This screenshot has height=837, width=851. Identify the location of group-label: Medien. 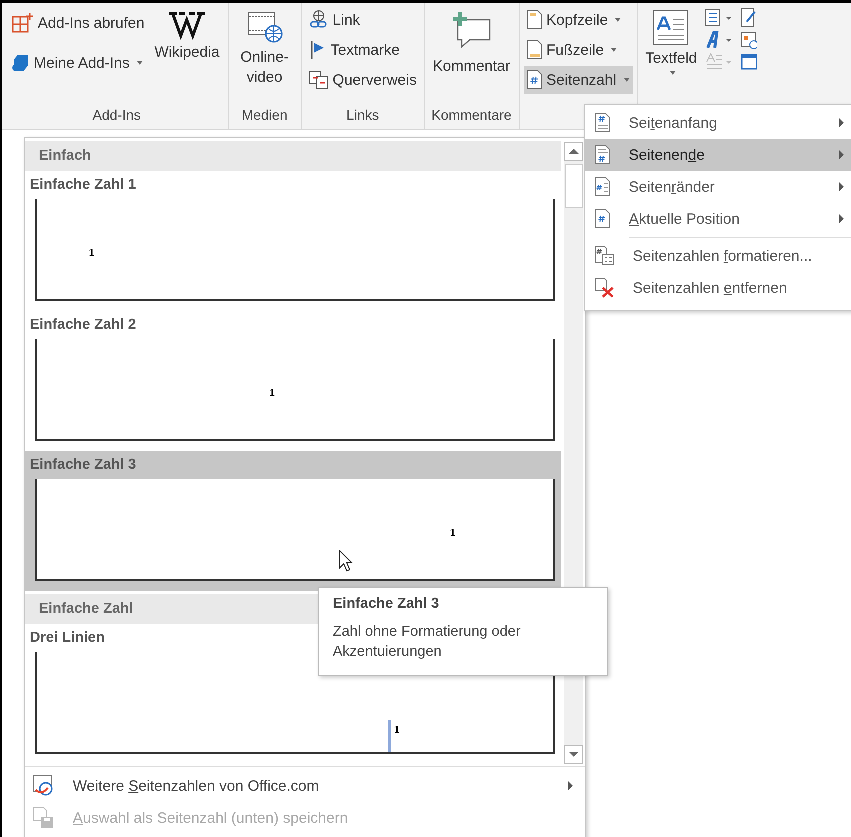
(264, 116).